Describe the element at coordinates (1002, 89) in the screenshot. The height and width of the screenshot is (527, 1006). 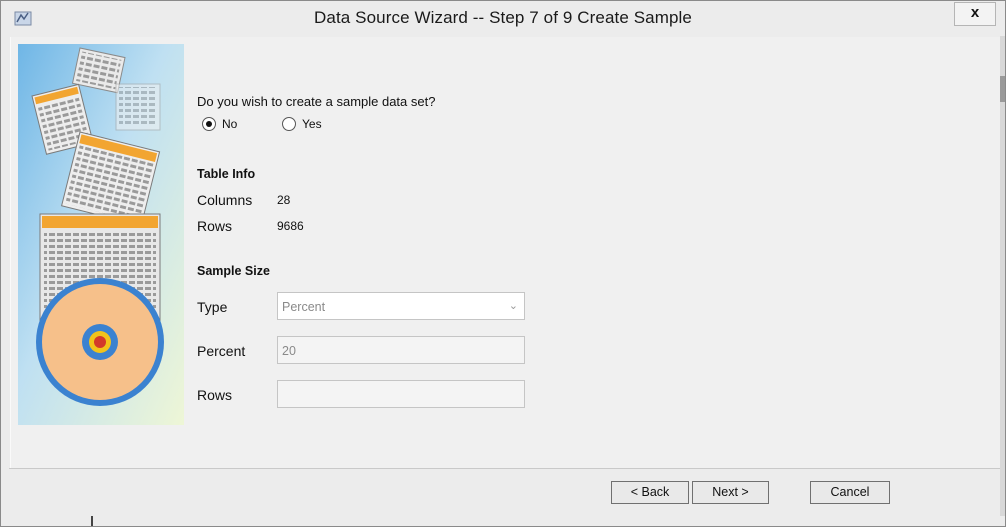
I see `resize-grip` at that location.